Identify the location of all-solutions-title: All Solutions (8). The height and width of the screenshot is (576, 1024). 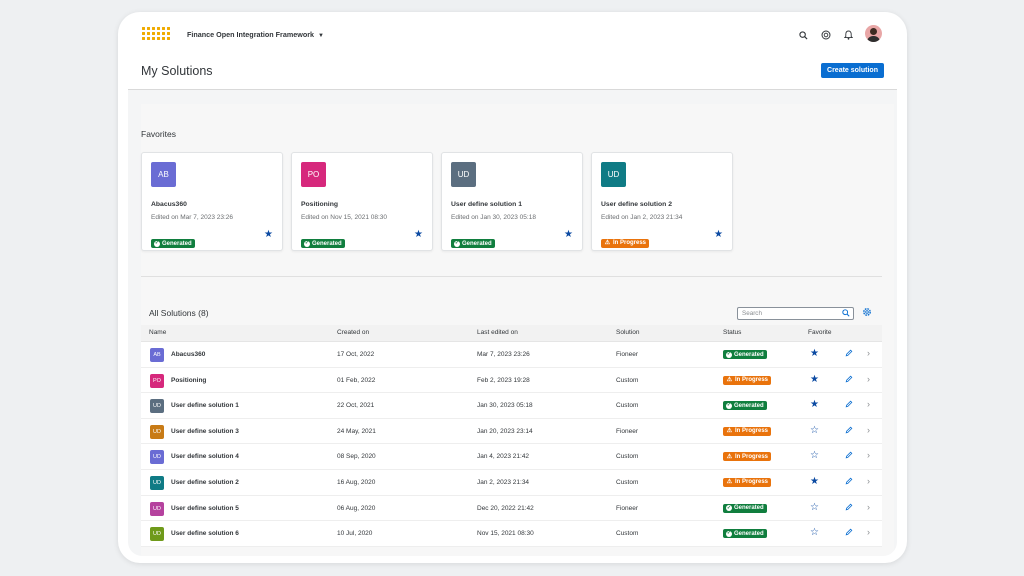
(179, 313).